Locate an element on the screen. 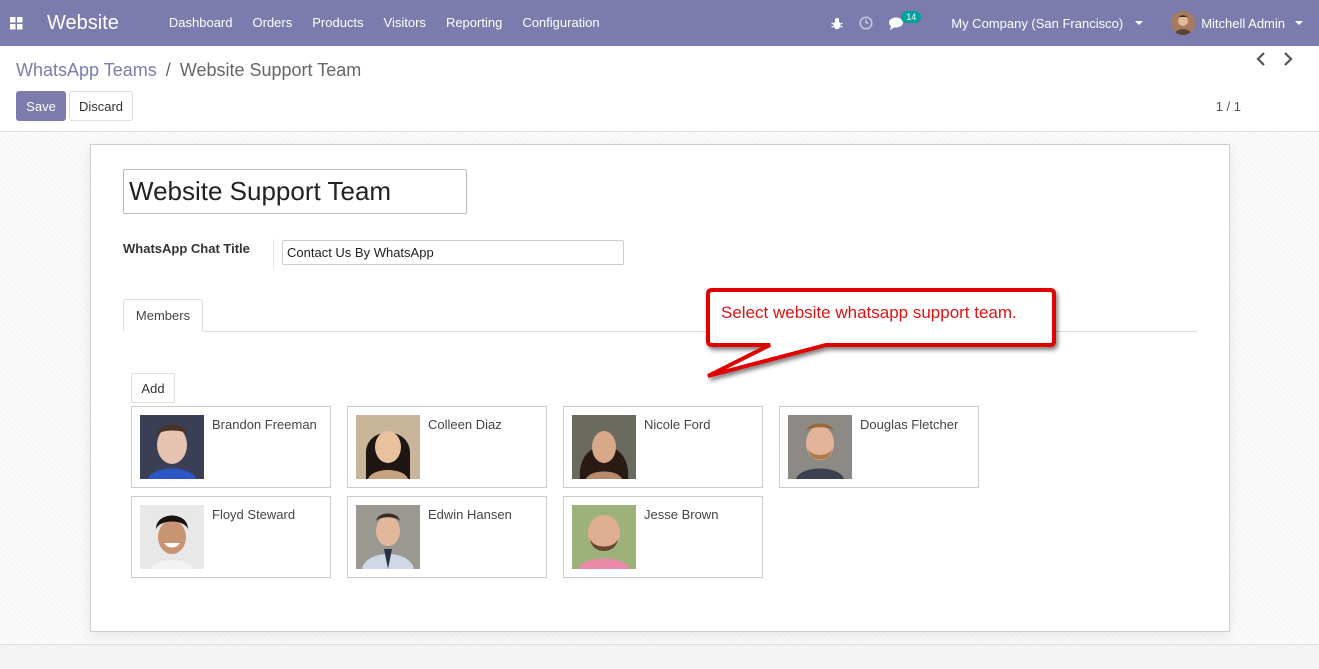  chat-title-input is located at coordinates (453, 252).